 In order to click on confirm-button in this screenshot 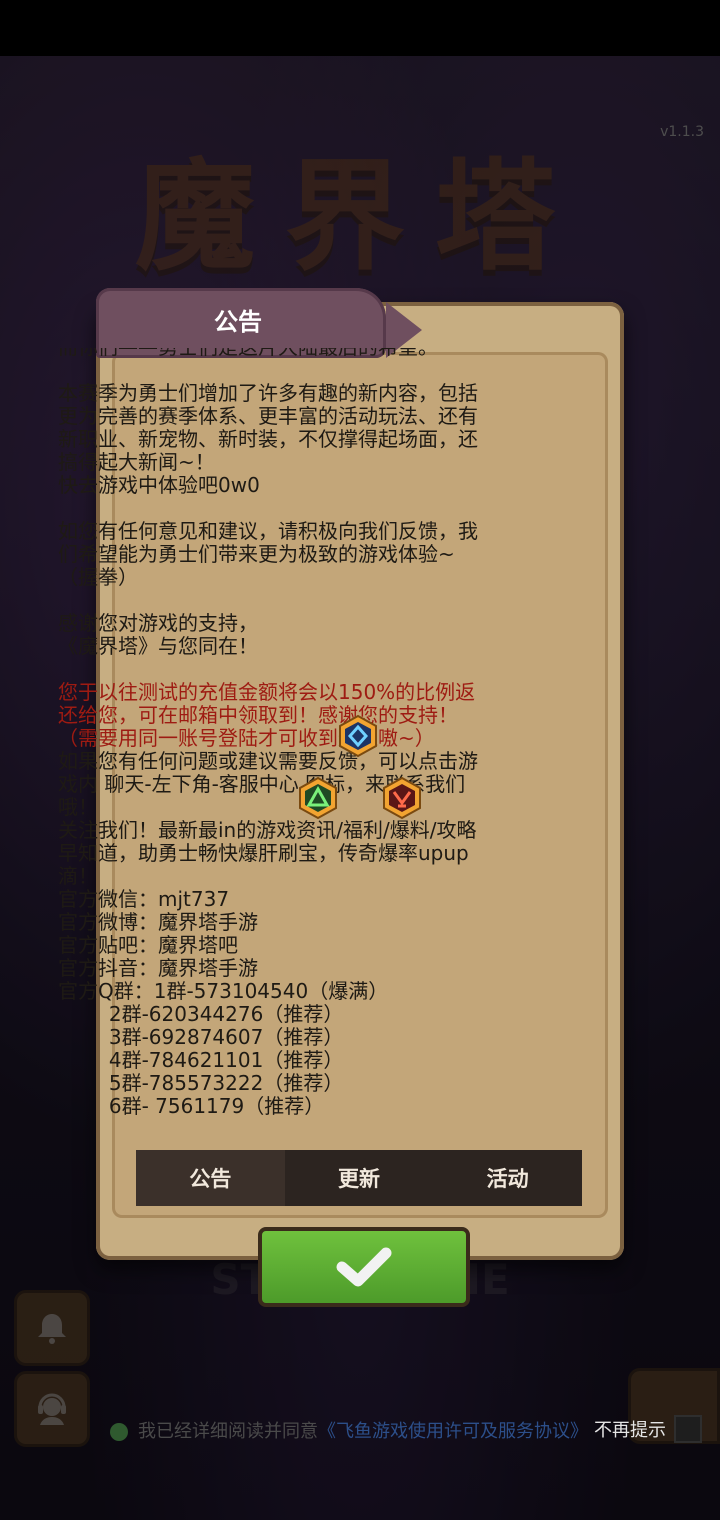, I will do `click(364, 1267)`.